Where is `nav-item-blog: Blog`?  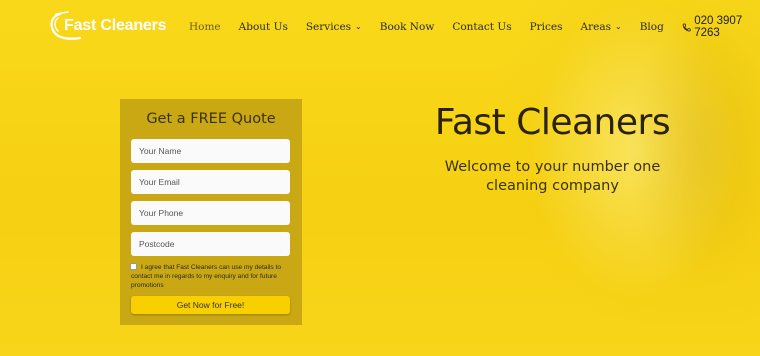
nav-item-blog: Blog is located at coordinates (652, 27).